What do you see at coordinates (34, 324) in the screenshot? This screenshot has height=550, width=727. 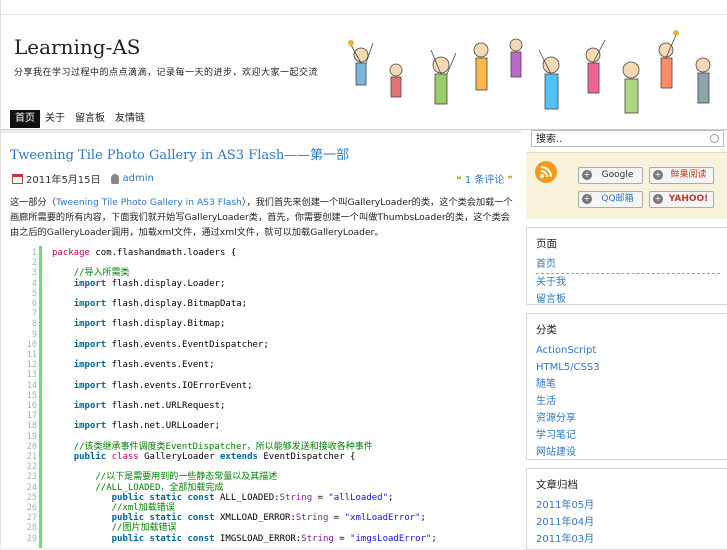 I see `code-line-number: 8` at bounding box center [34, 324].